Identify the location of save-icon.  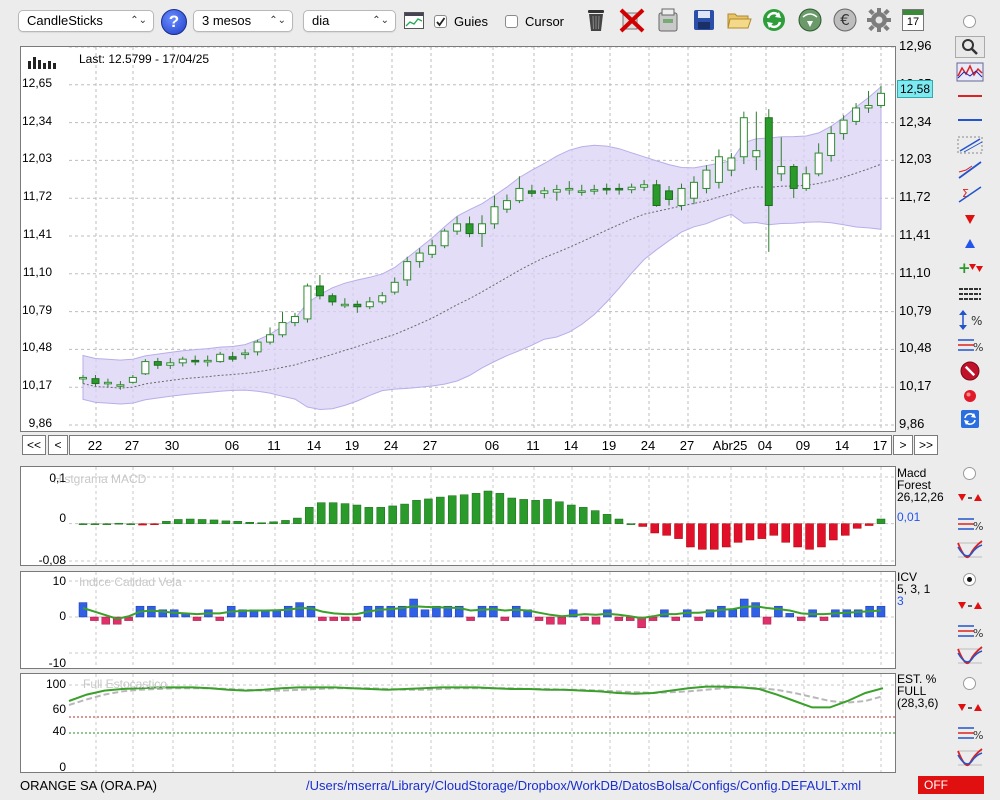
(704, 20).